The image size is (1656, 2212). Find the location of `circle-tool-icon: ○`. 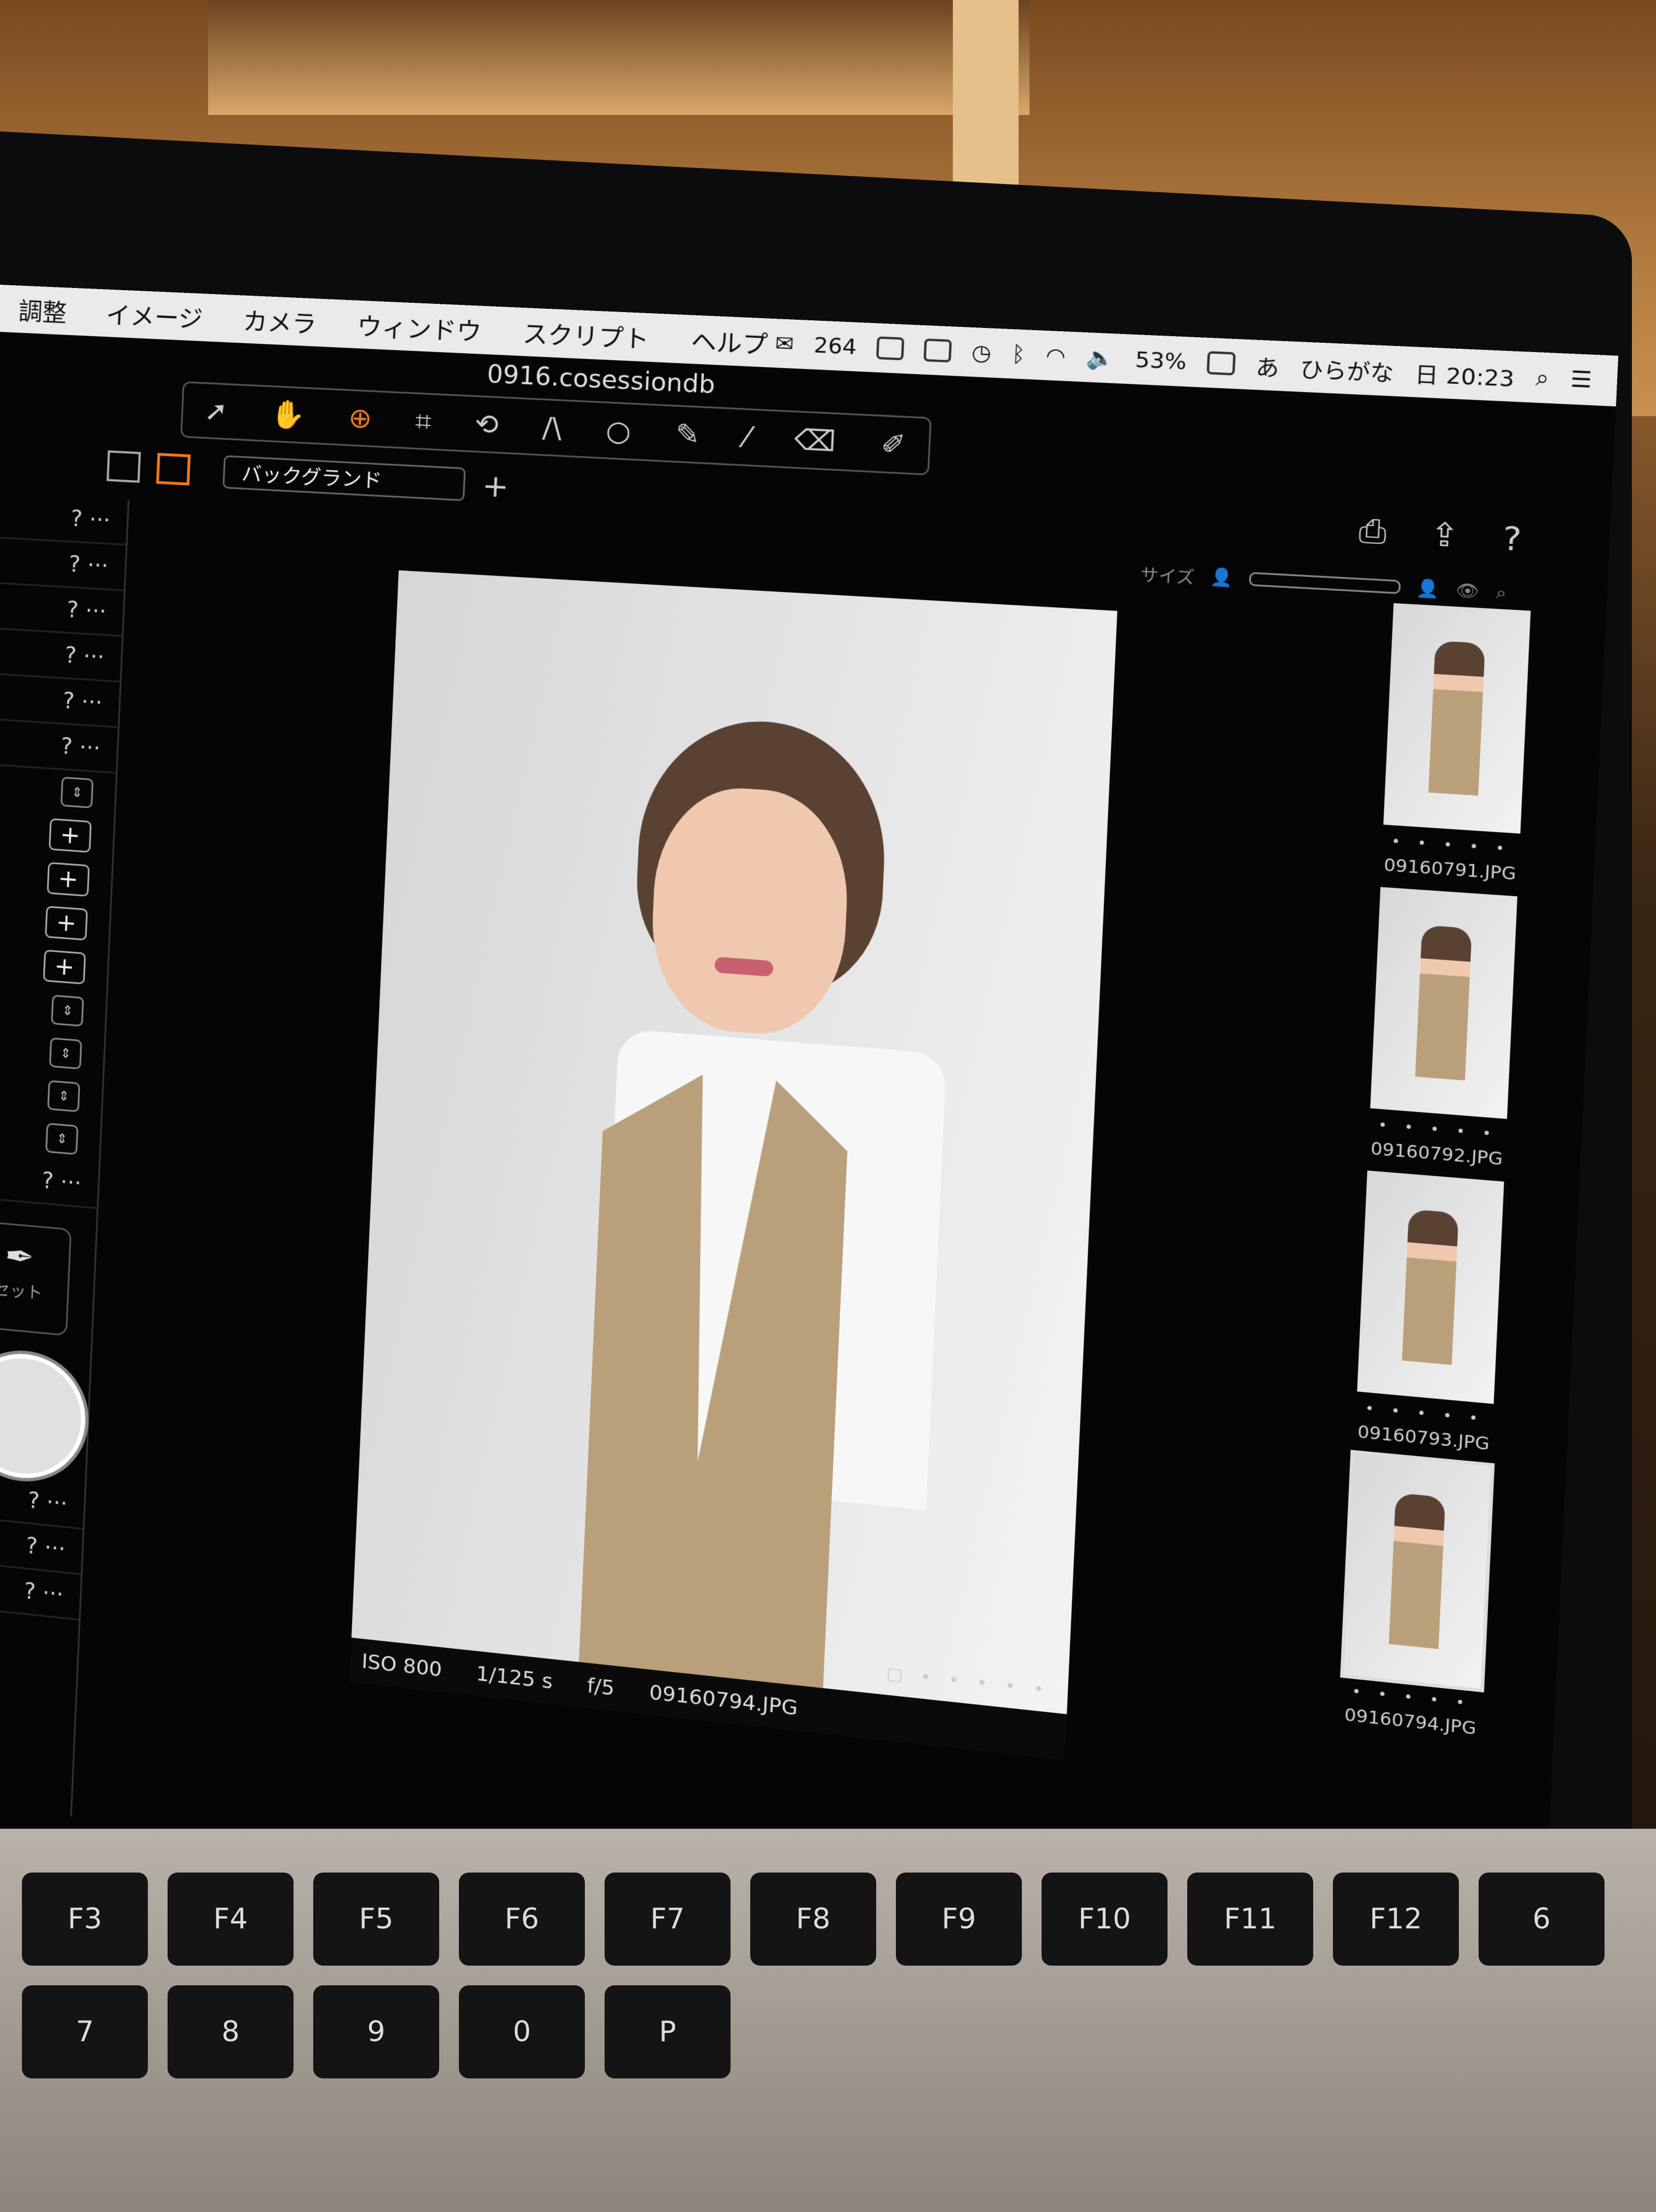

circle-tool-icon: ○ is located at coordinates (618, 431).